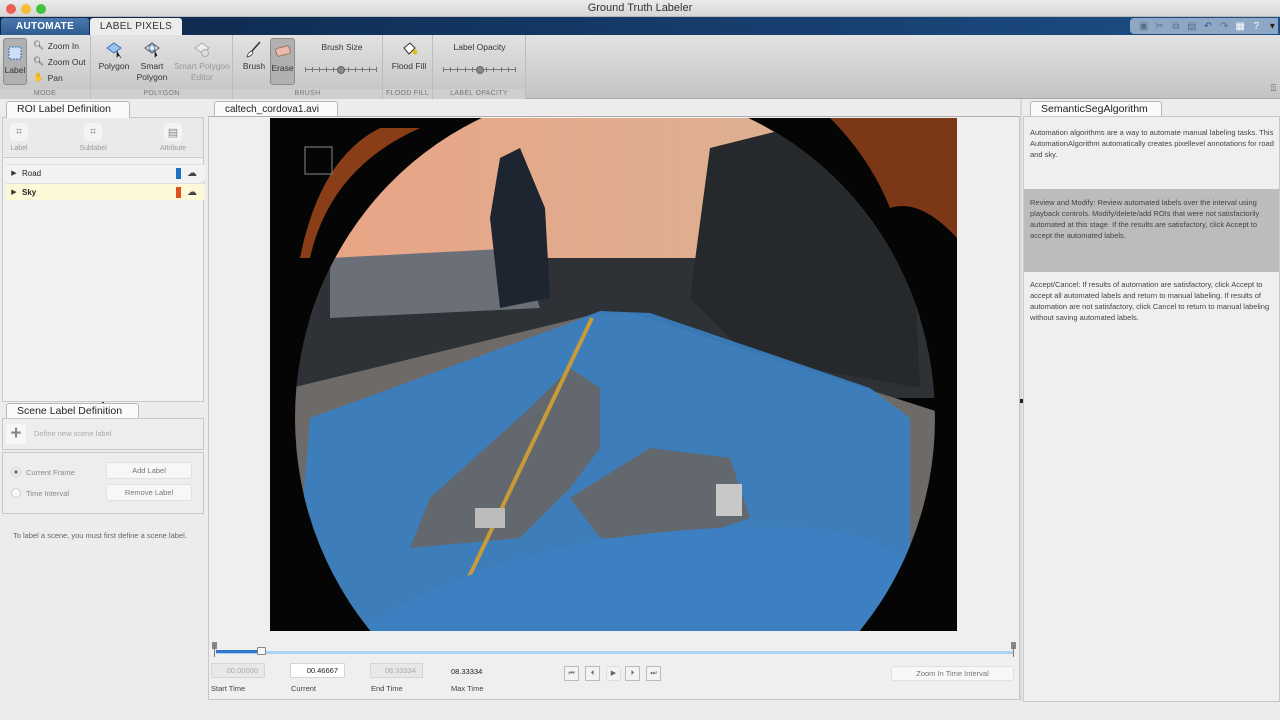 The image size is (1280, 720). I want to click on redo-icon: ↷, so click(1224, 26).